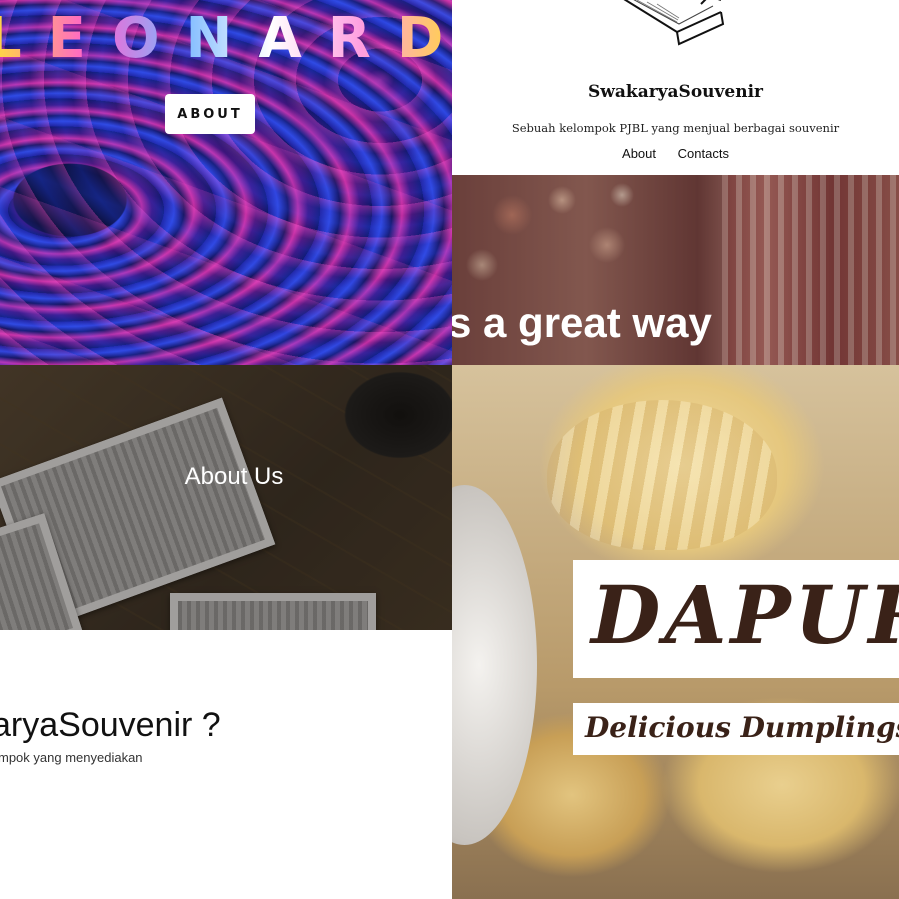 The height and width of the screenshot is (899, 899). What do you see at coordinates (110, 725) in the screenshot?
I see `section-title: aryaSouvenir ?` at bounding box center [110, 725].